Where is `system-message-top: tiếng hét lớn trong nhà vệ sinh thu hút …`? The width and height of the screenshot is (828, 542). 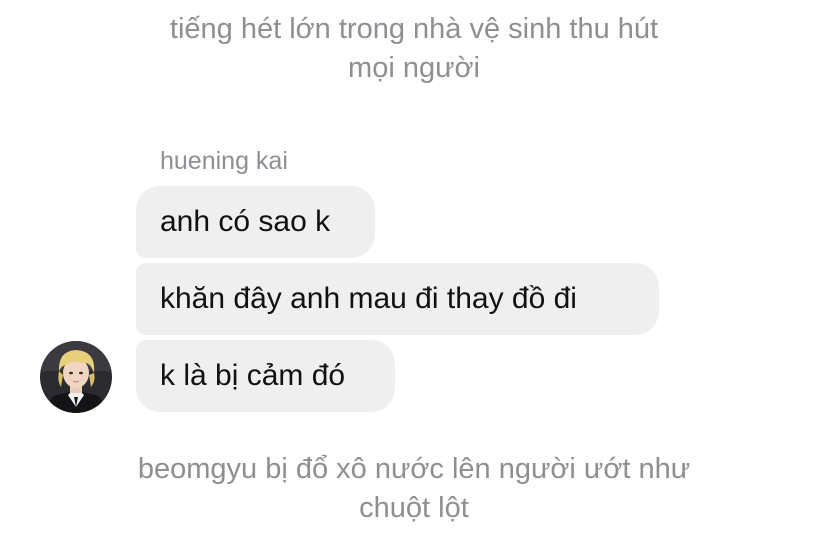
system-message-top: tiếng hét lớn trong nhà vệ sinh thu hút … is located at coordinates (414, 49).